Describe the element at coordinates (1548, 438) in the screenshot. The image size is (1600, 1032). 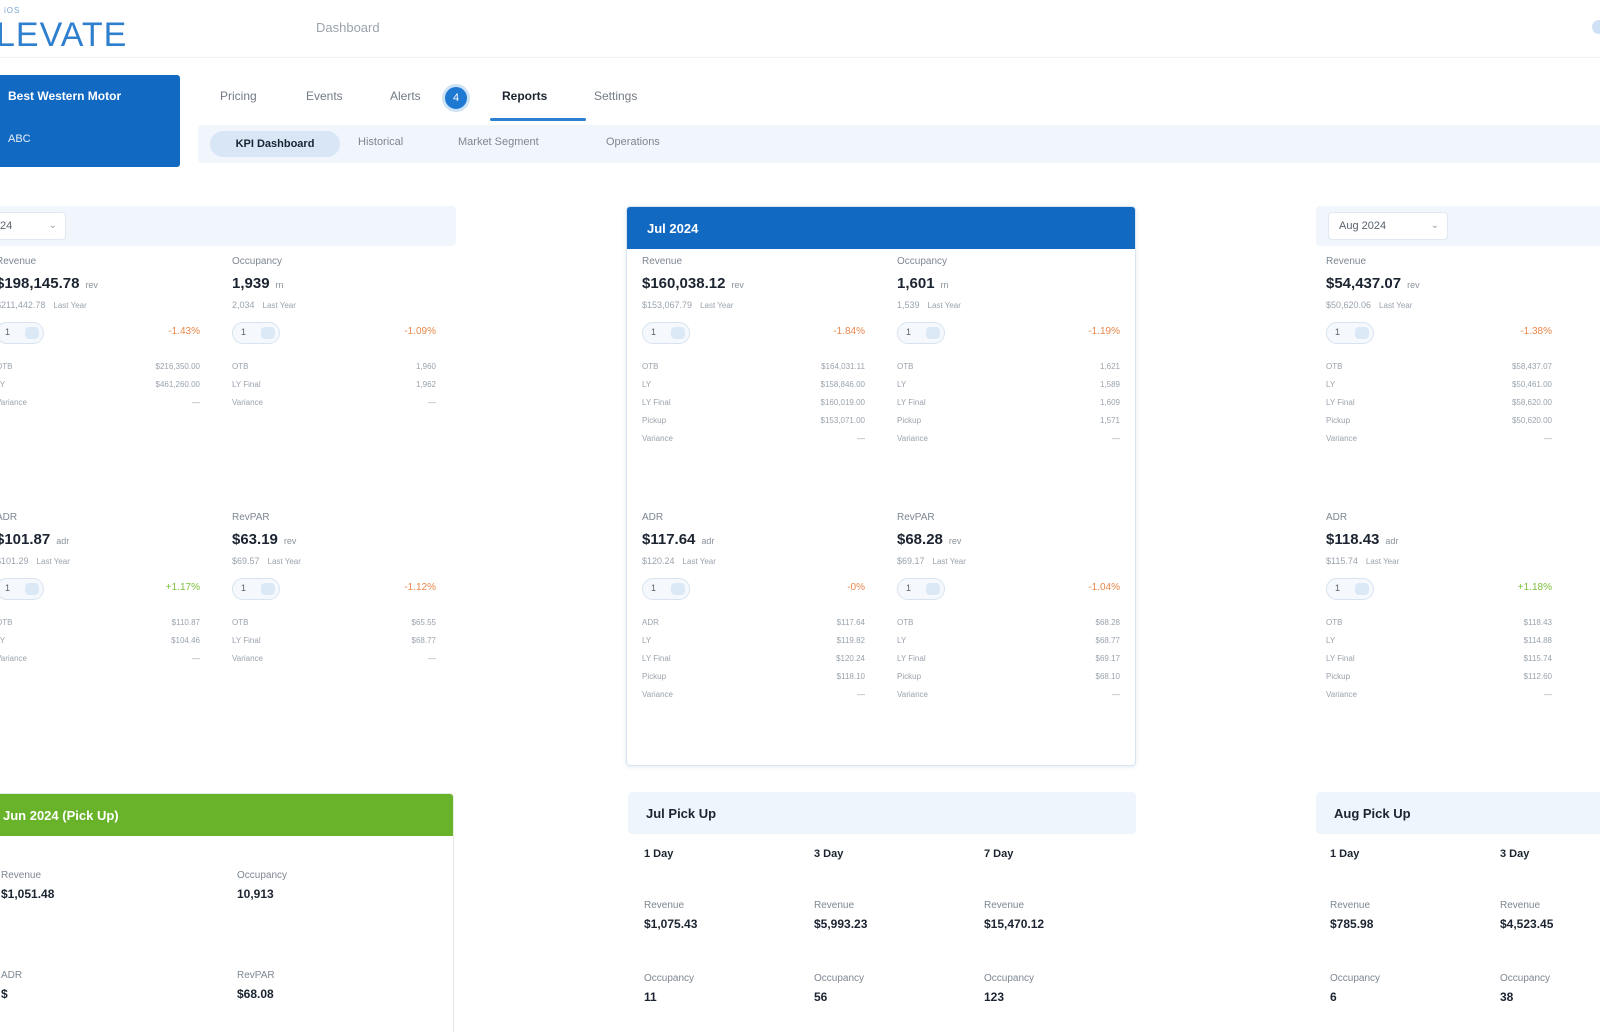
I see `metric-detail-value: —` at that location.